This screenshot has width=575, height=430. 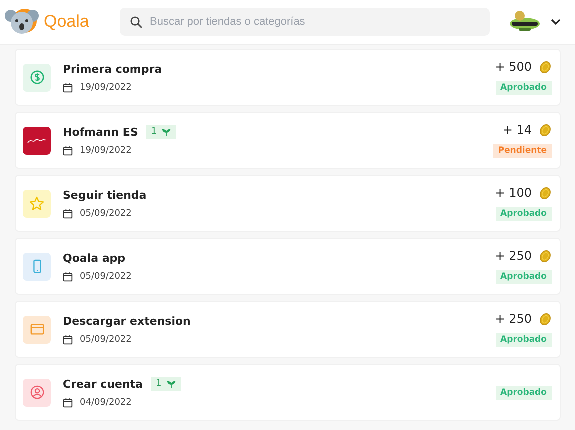 I want to click on koala-logo-icon, so click(x=22, y=22).